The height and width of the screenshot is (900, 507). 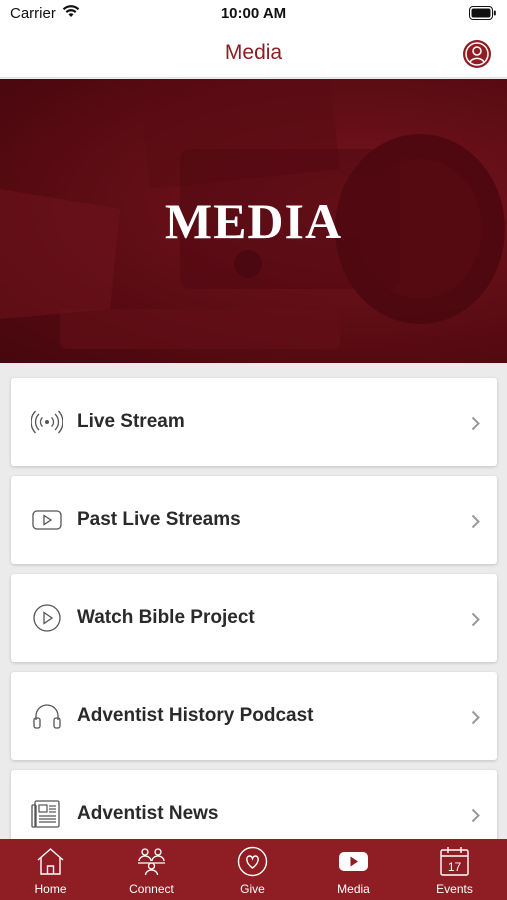 I want to click on tab-label: Media, so click(x=353, y=889).